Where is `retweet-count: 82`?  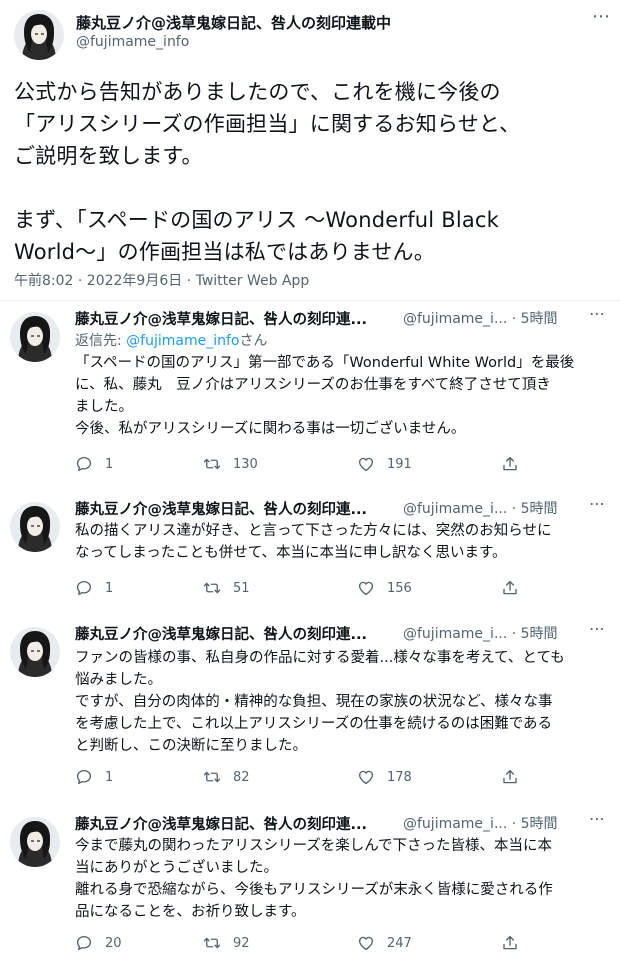 retweet-count: 82 is located at coordinates (241, 777).